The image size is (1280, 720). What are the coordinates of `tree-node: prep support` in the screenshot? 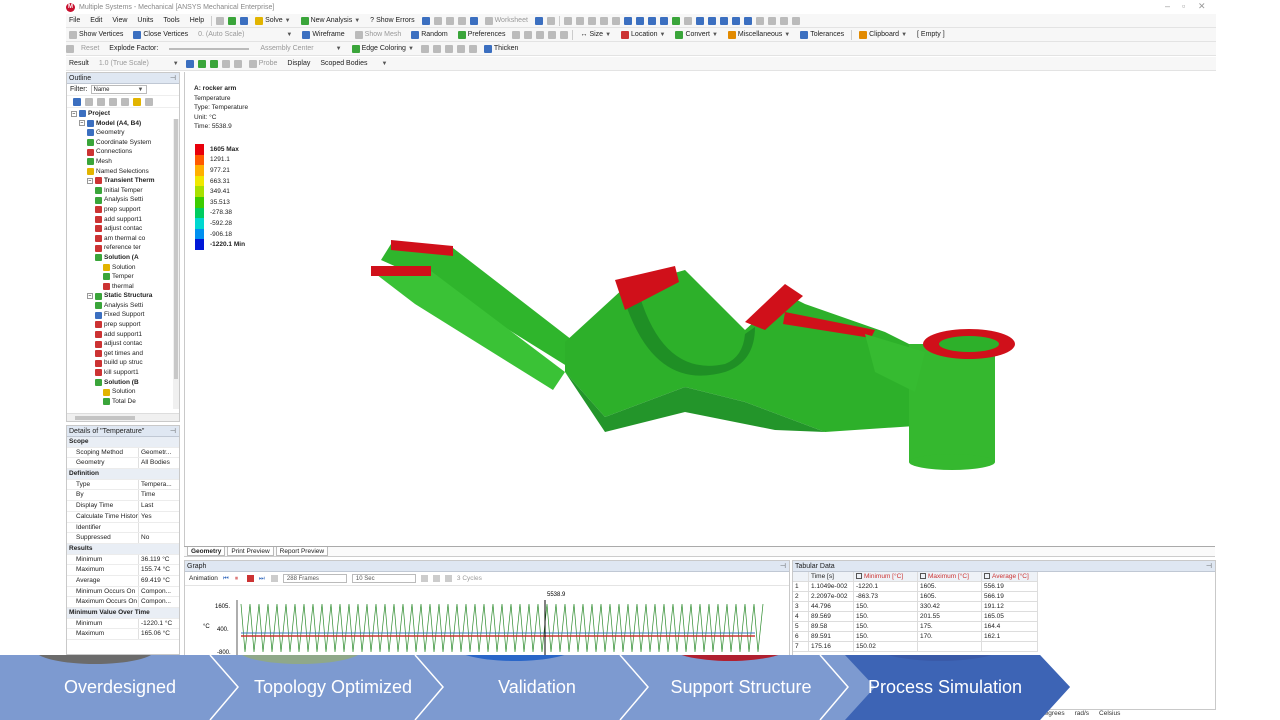 It's located at (123, 325).